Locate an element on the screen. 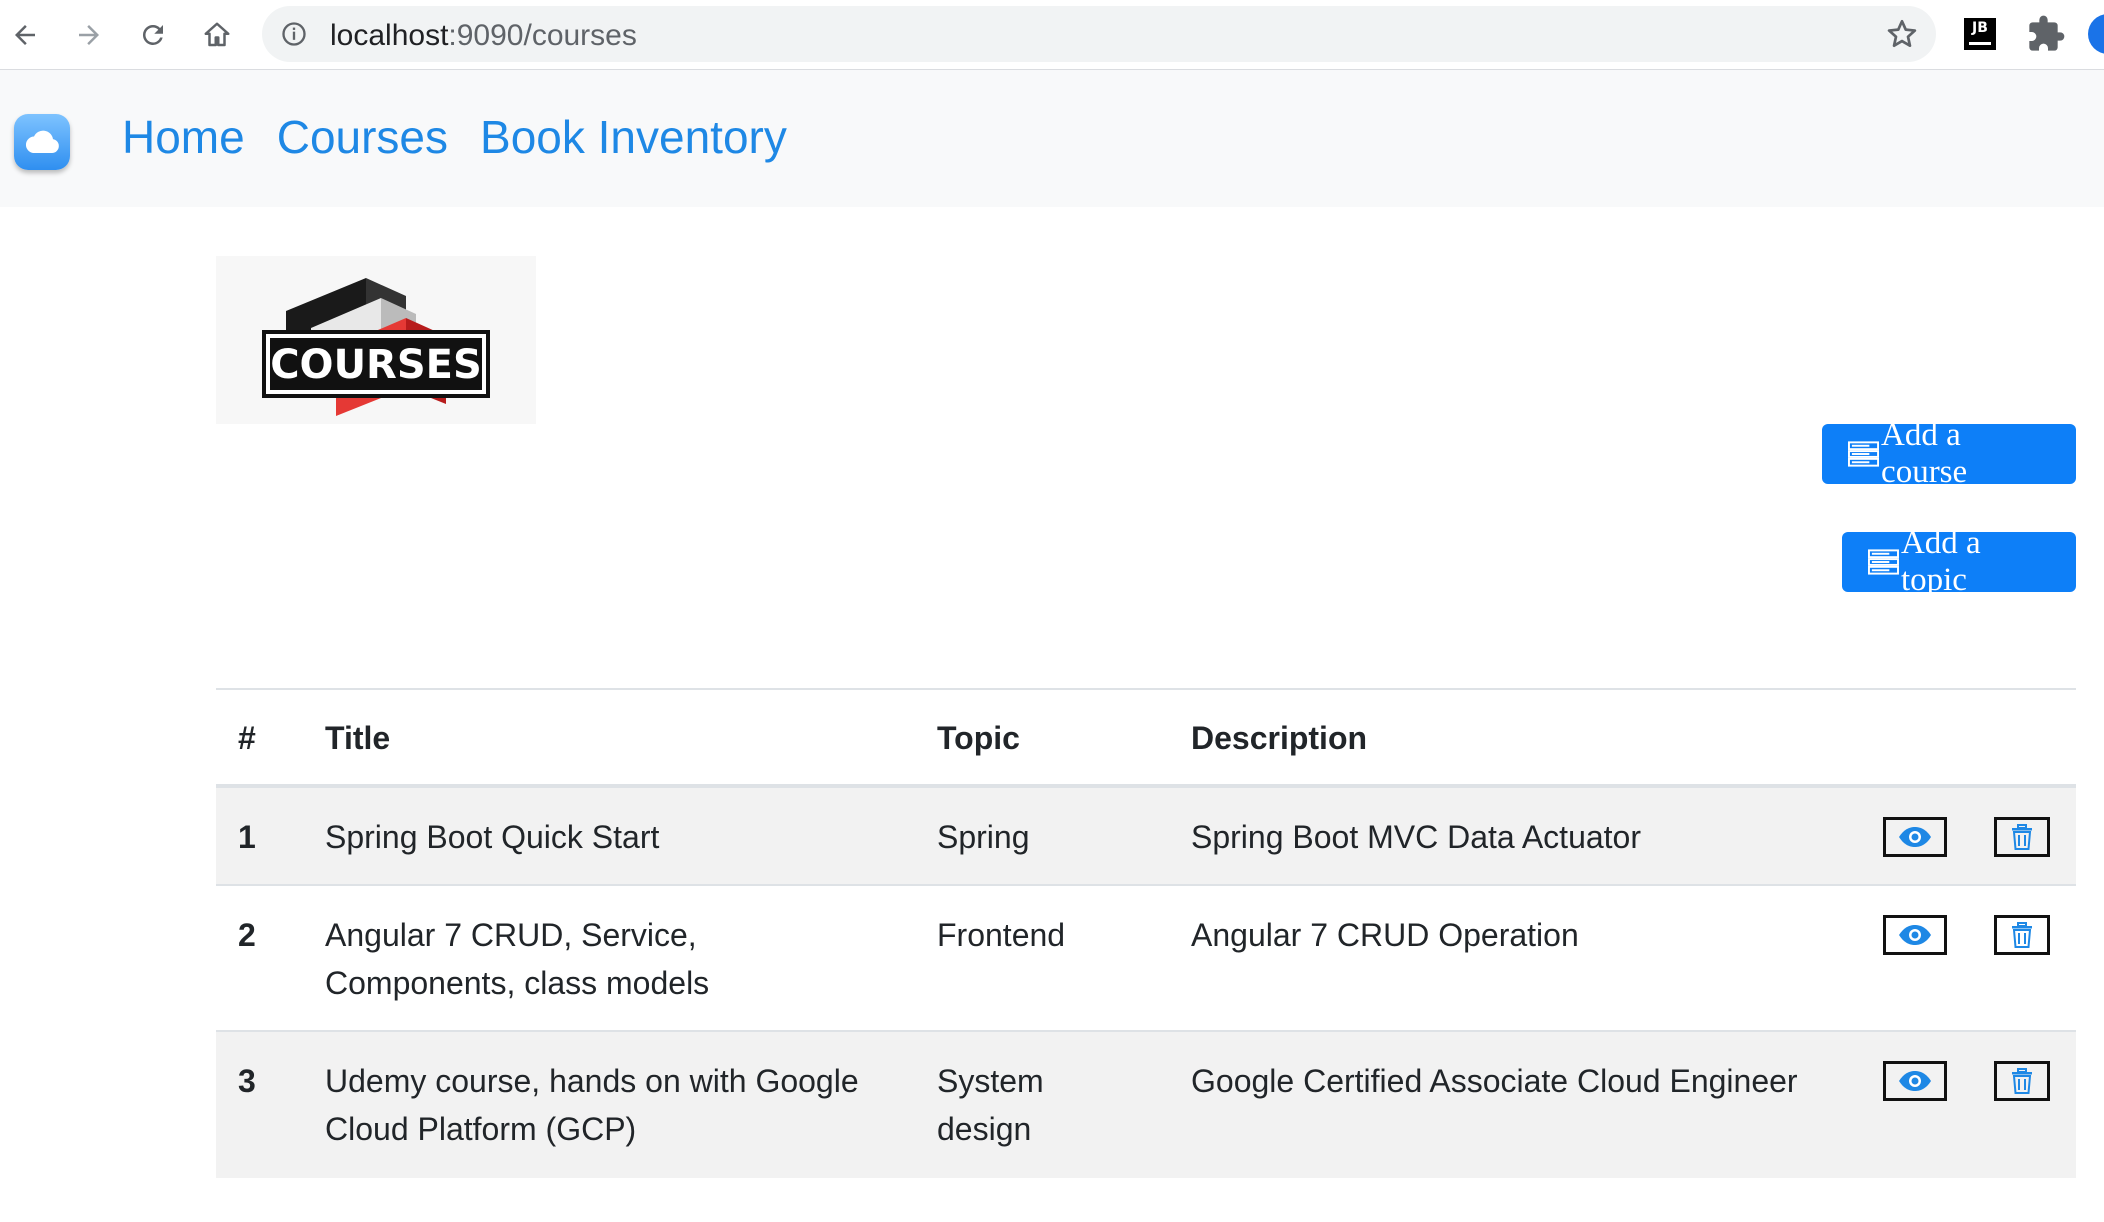 Image resolution: width=2104 pixels, height=1222 pixels. url-text: localhost:9090/courses is located at coordinates (483, 36).